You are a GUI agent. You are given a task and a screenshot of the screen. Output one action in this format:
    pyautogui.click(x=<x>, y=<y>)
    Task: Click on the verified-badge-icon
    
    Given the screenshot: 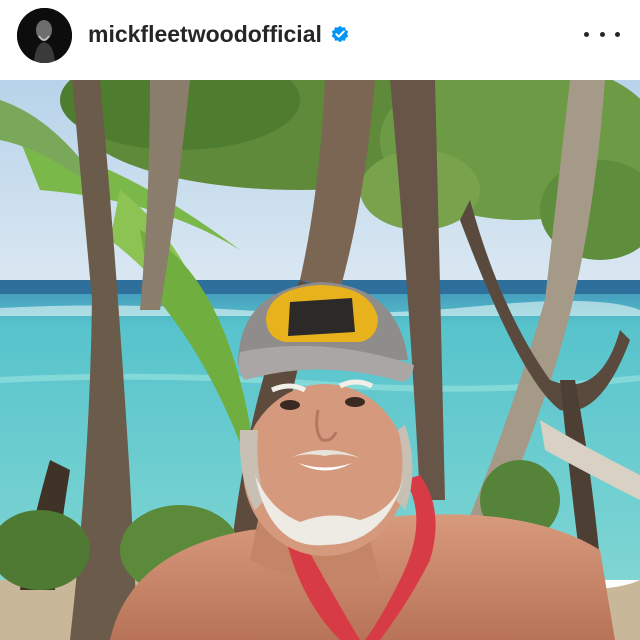 What is the action you would take?
    pyautogui.click(x=340, y=34)
    